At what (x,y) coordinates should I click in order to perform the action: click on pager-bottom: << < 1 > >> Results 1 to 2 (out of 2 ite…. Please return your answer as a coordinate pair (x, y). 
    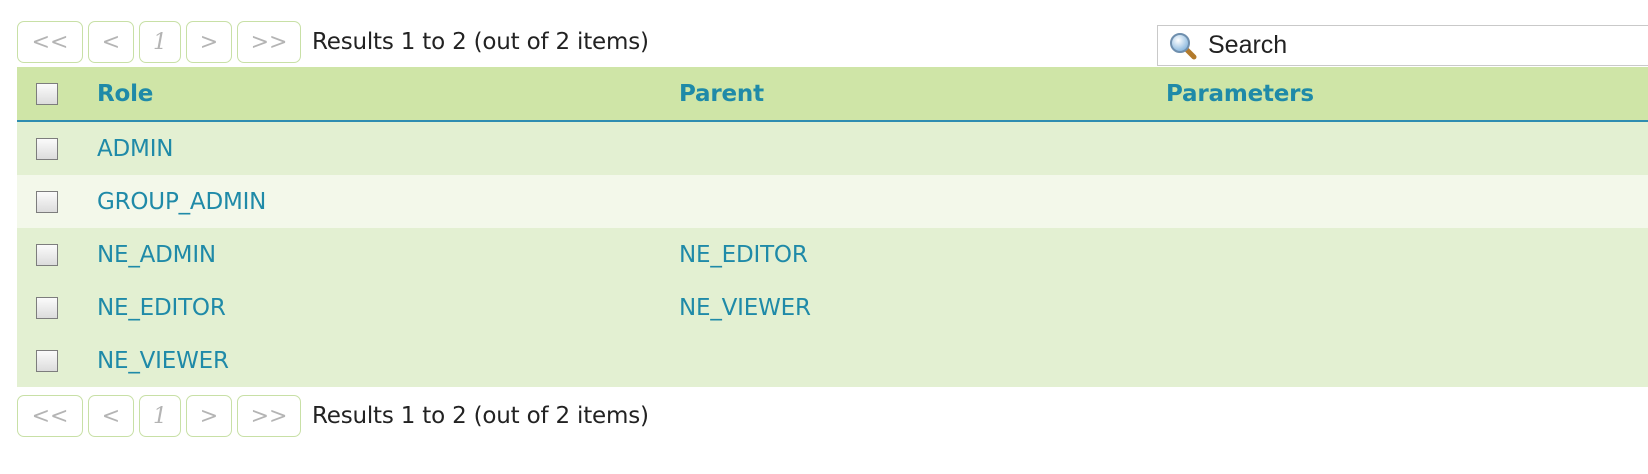
    Looking at the image, I should click on (333, 416).